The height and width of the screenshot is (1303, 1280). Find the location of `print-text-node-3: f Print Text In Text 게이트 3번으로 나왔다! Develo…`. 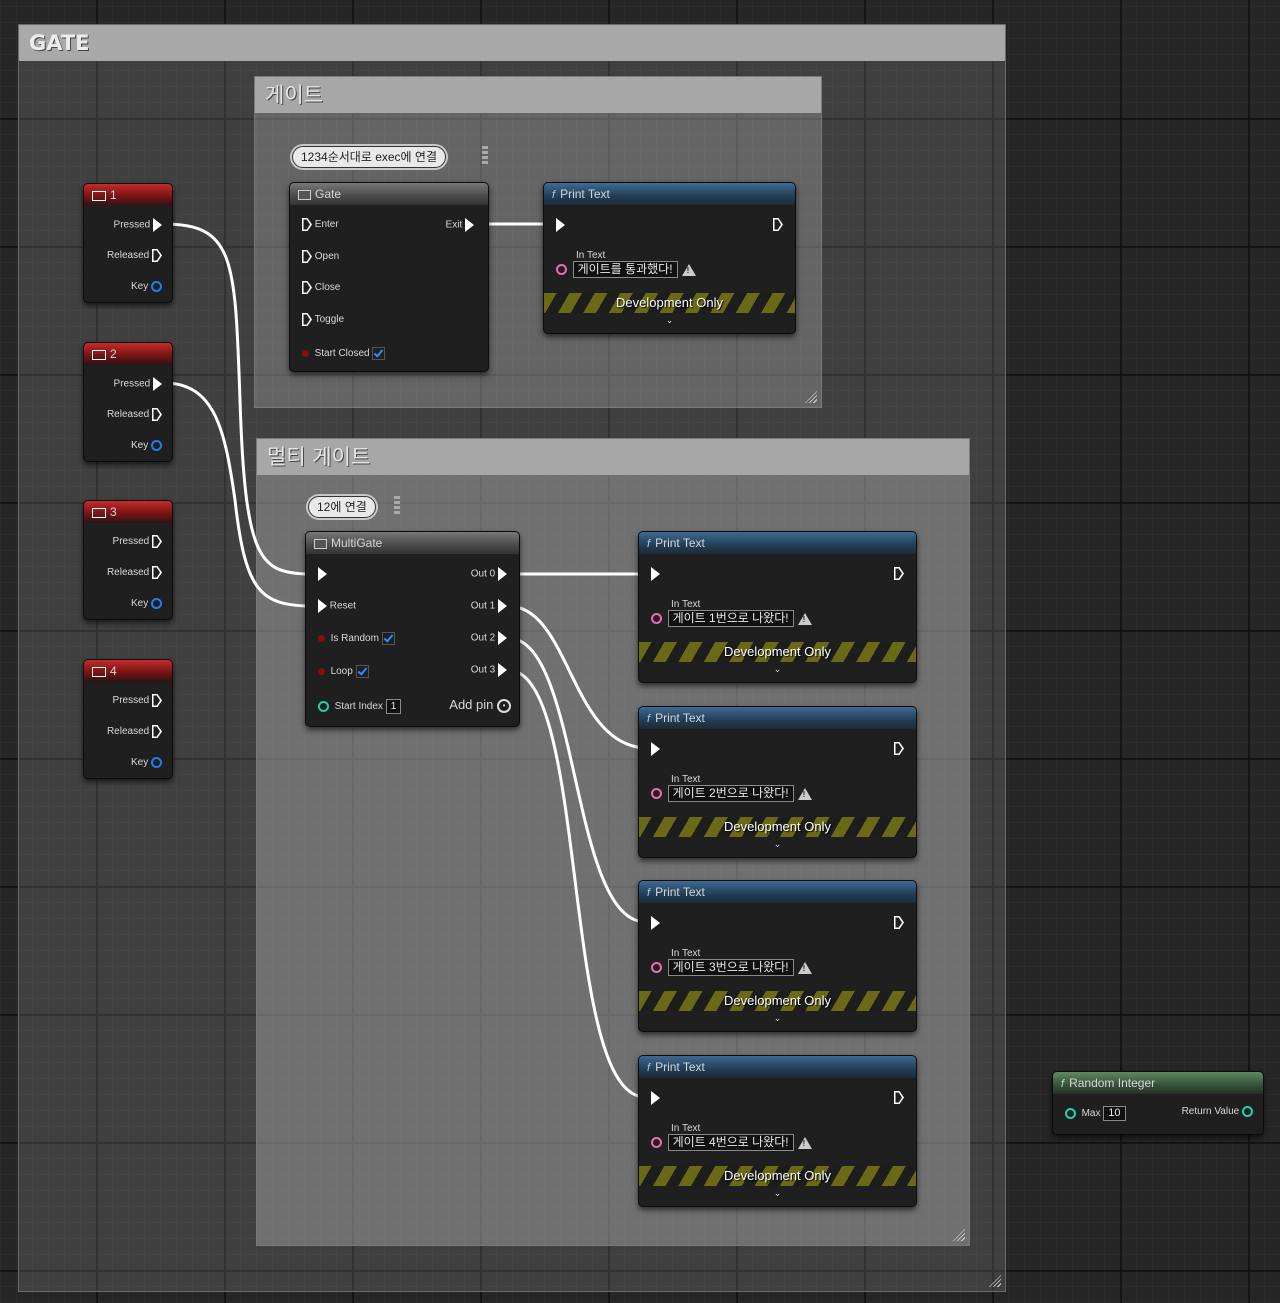

print-text-node-3: f Print Text In Text 게이트 3번으로 나왔다! Develo… is located at coordinates (777, 956).